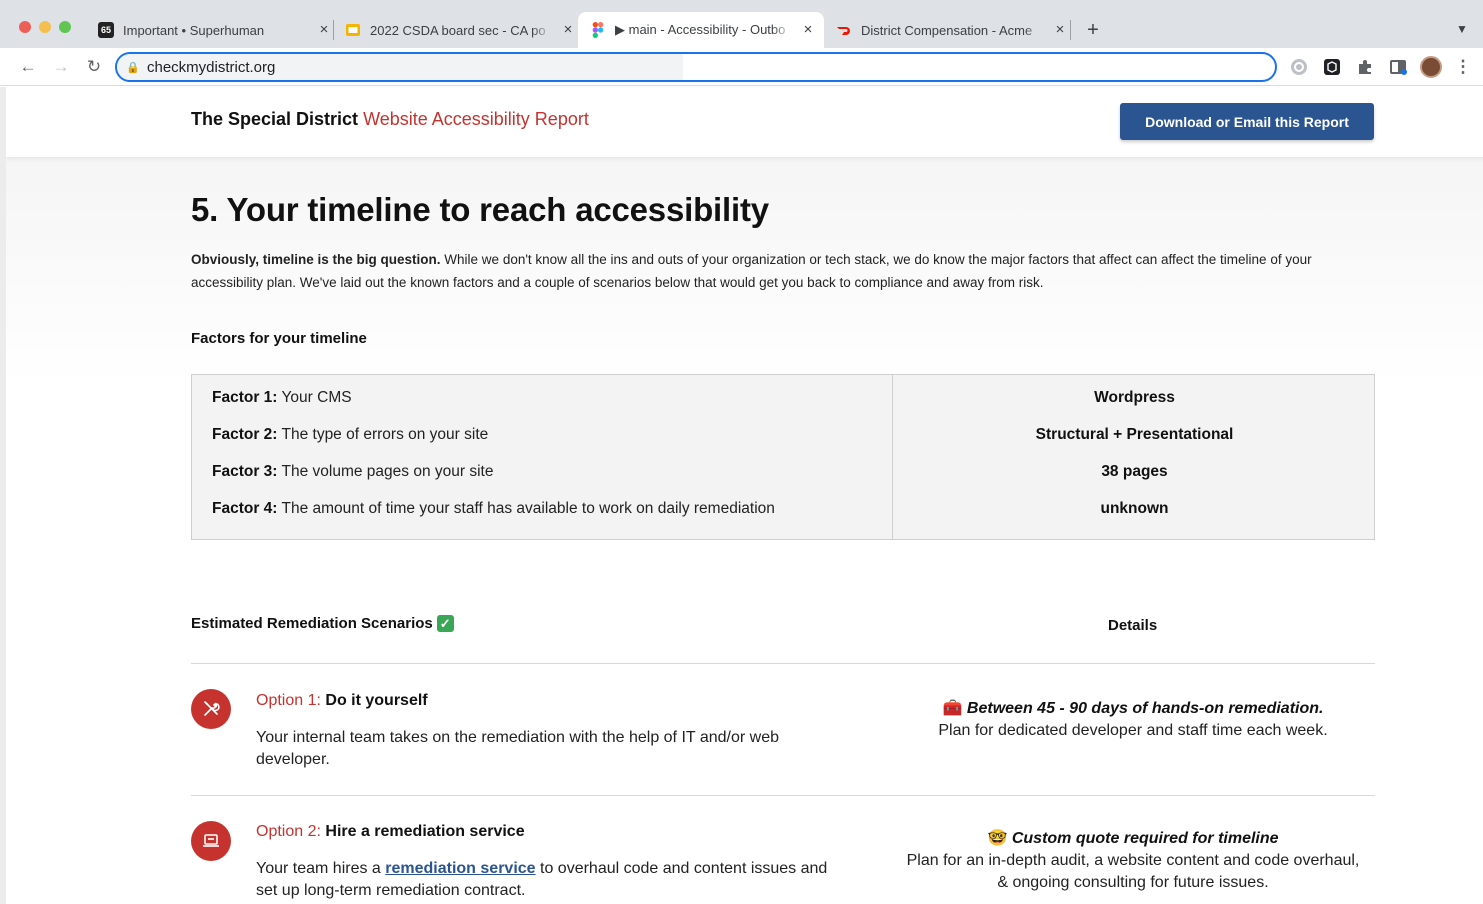 The height and width of the screenshot is (904, 1483). Describe the element at coordinates (28, 67) in the screenshot. I see `back-arrow-icon: ←` at that location.